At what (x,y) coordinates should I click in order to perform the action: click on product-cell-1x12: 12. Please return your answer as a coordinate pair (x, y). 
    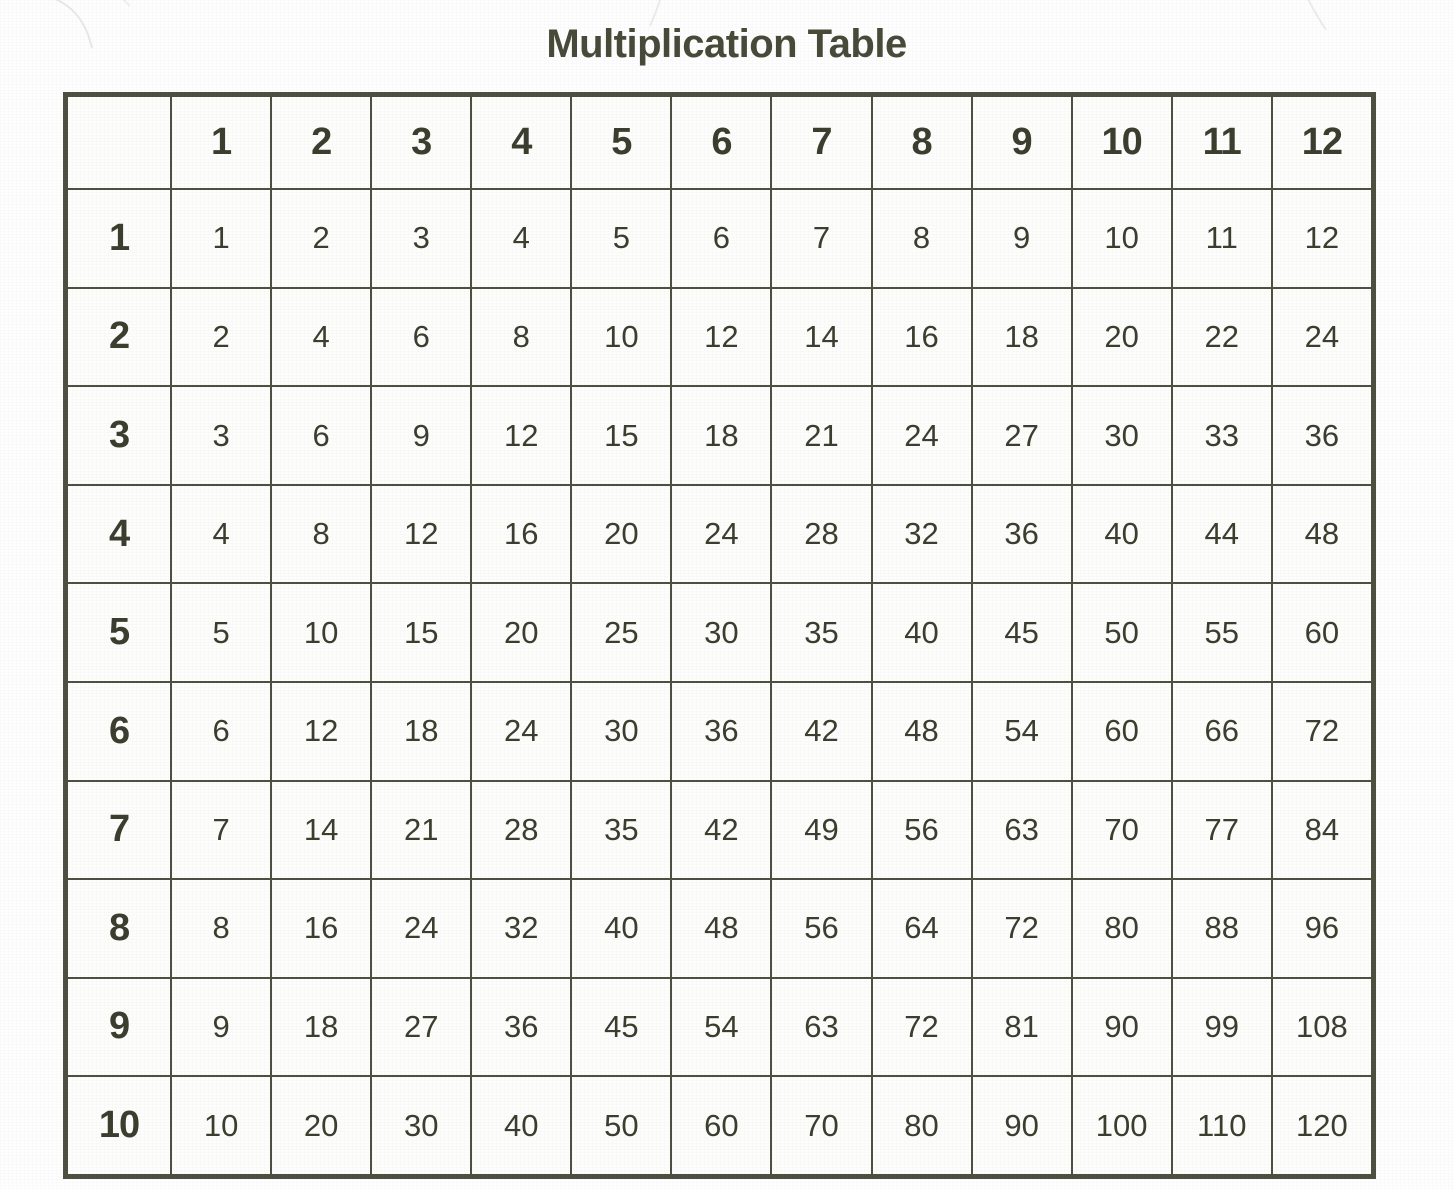
    Looking at the image, I should click on (1322, 238).